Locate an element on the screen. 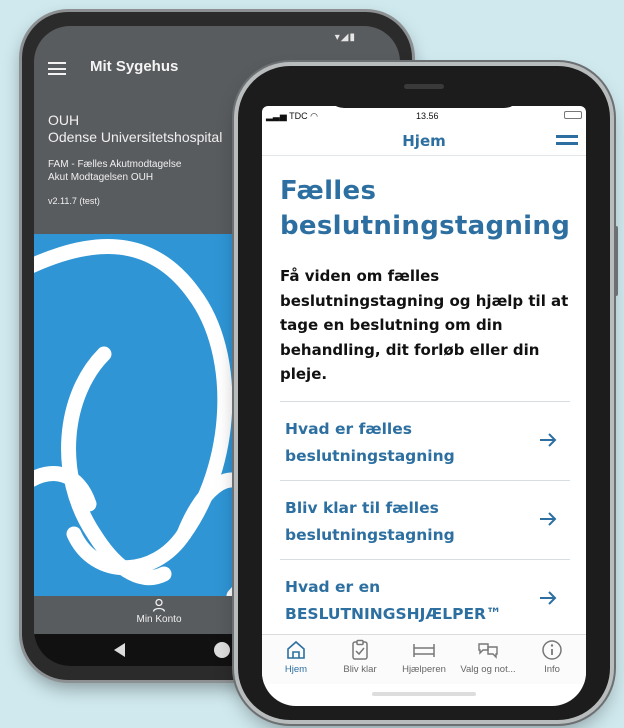 Image resolution: width=624 pixels, height=728 pixels. link-what-is-decision-aid: Hvad er en BESLUTNINGSHJÆLPER™ is located at coordinates (425, 599).